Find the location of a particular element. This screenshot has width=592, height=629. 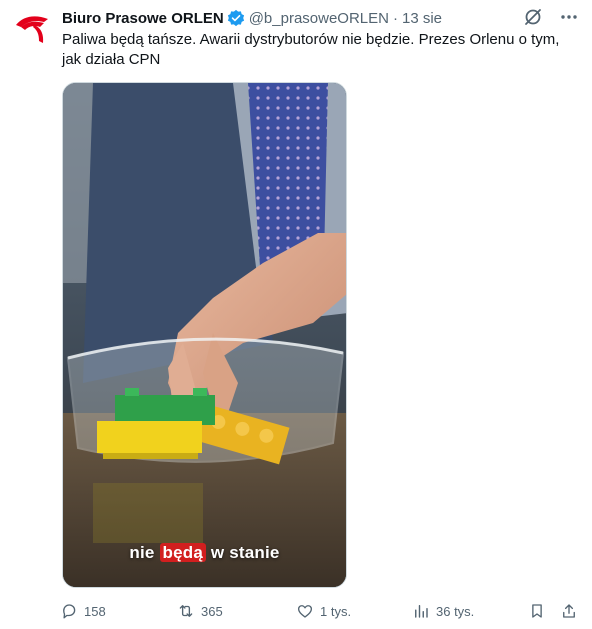

action-bar: 158 365 1 tys. 36 tys. is located at coordinates (320, 611).